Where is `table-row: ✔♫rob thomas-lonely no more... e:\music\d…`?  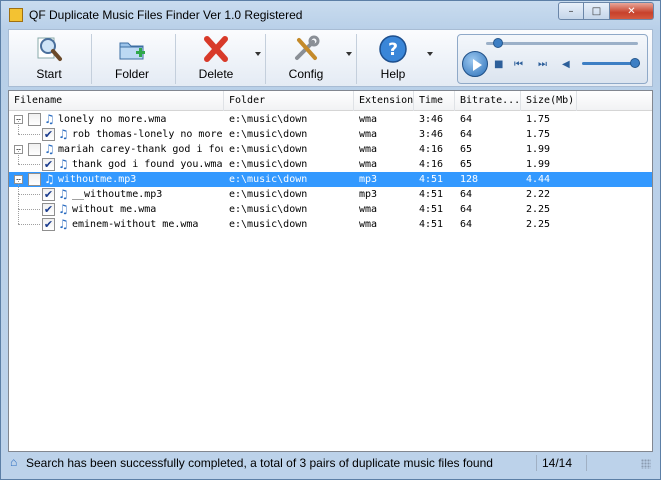
table-row: ✔♫rob thomas-lonely no more... e:\music\d… is located at coordinates (330, 130).